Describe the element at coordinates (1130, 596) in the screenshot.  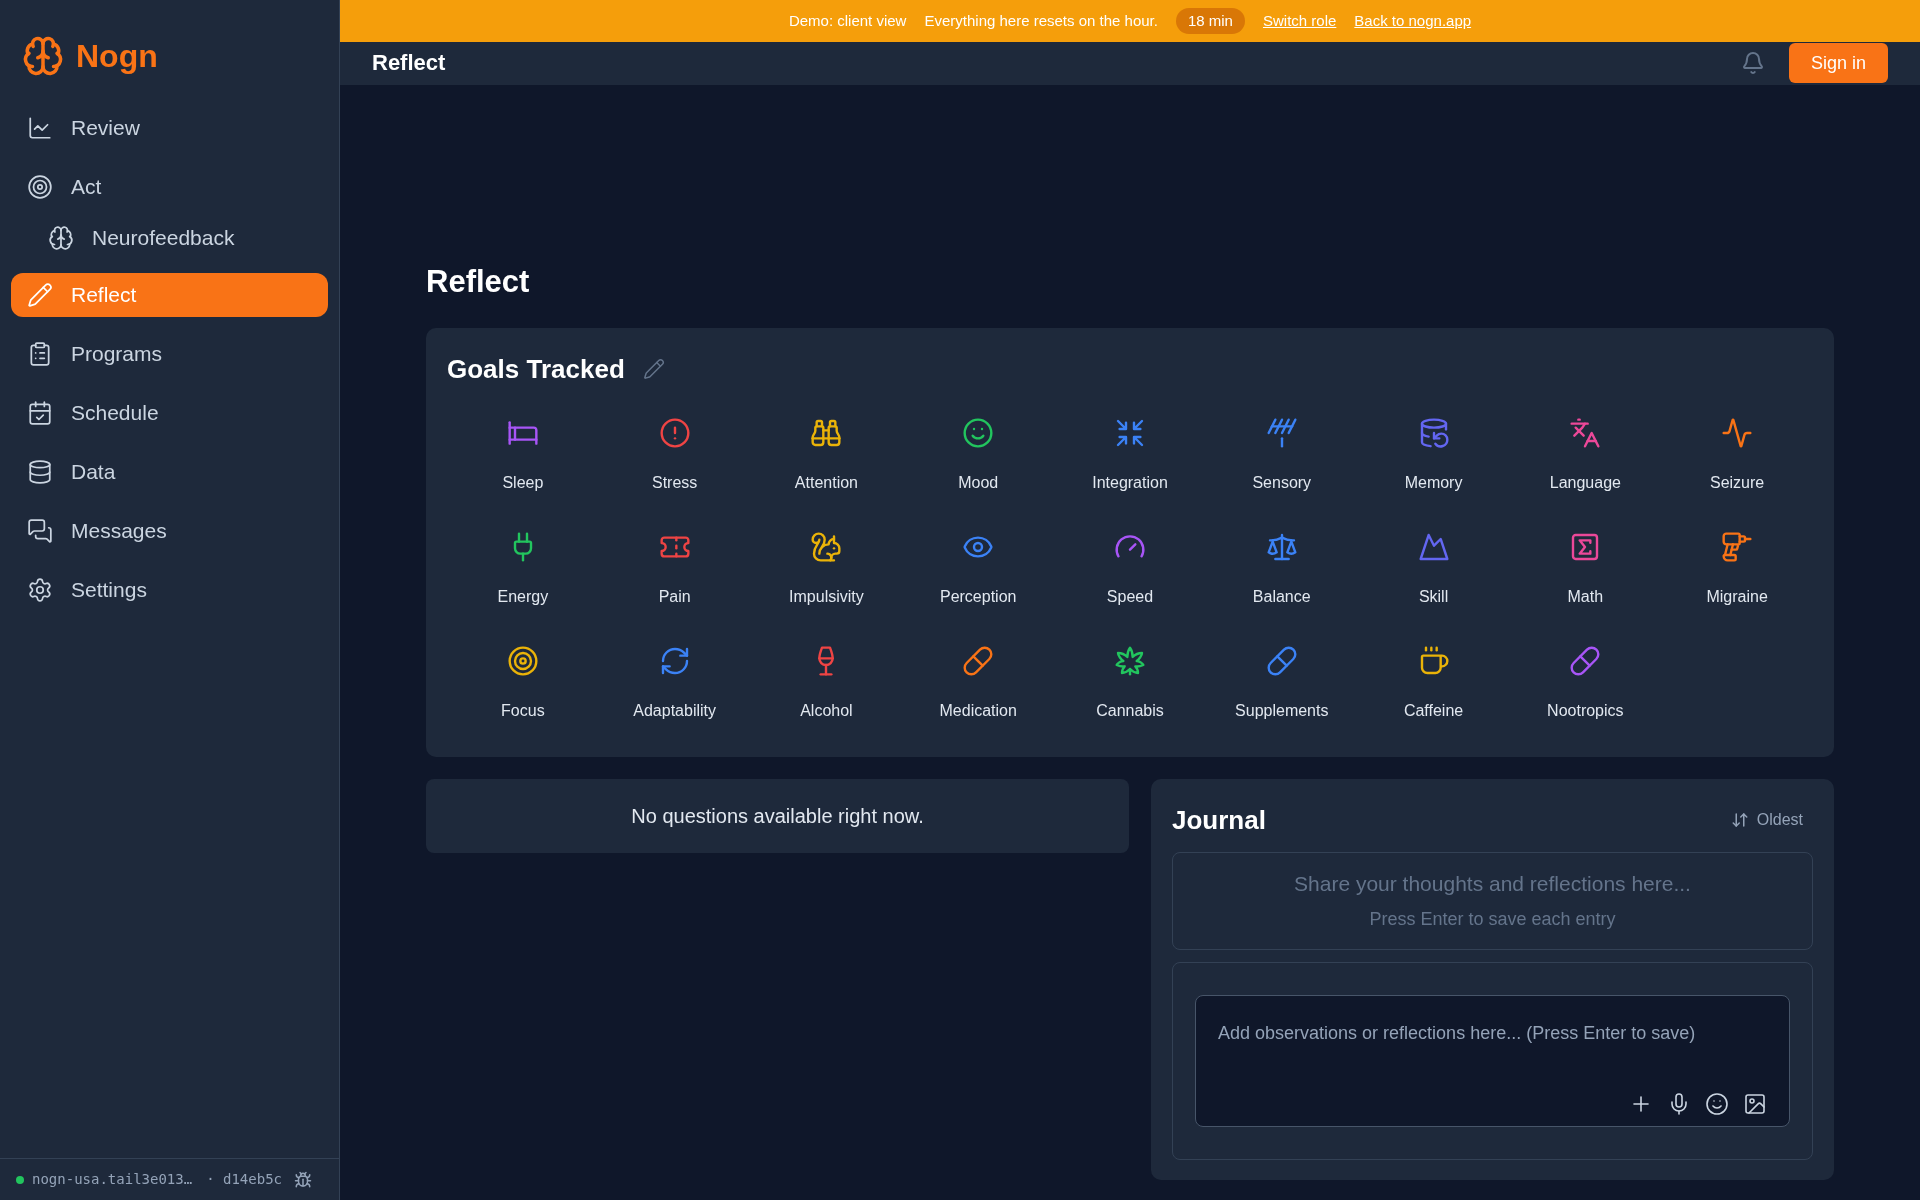
I see `goal-label: Speed` at that location.